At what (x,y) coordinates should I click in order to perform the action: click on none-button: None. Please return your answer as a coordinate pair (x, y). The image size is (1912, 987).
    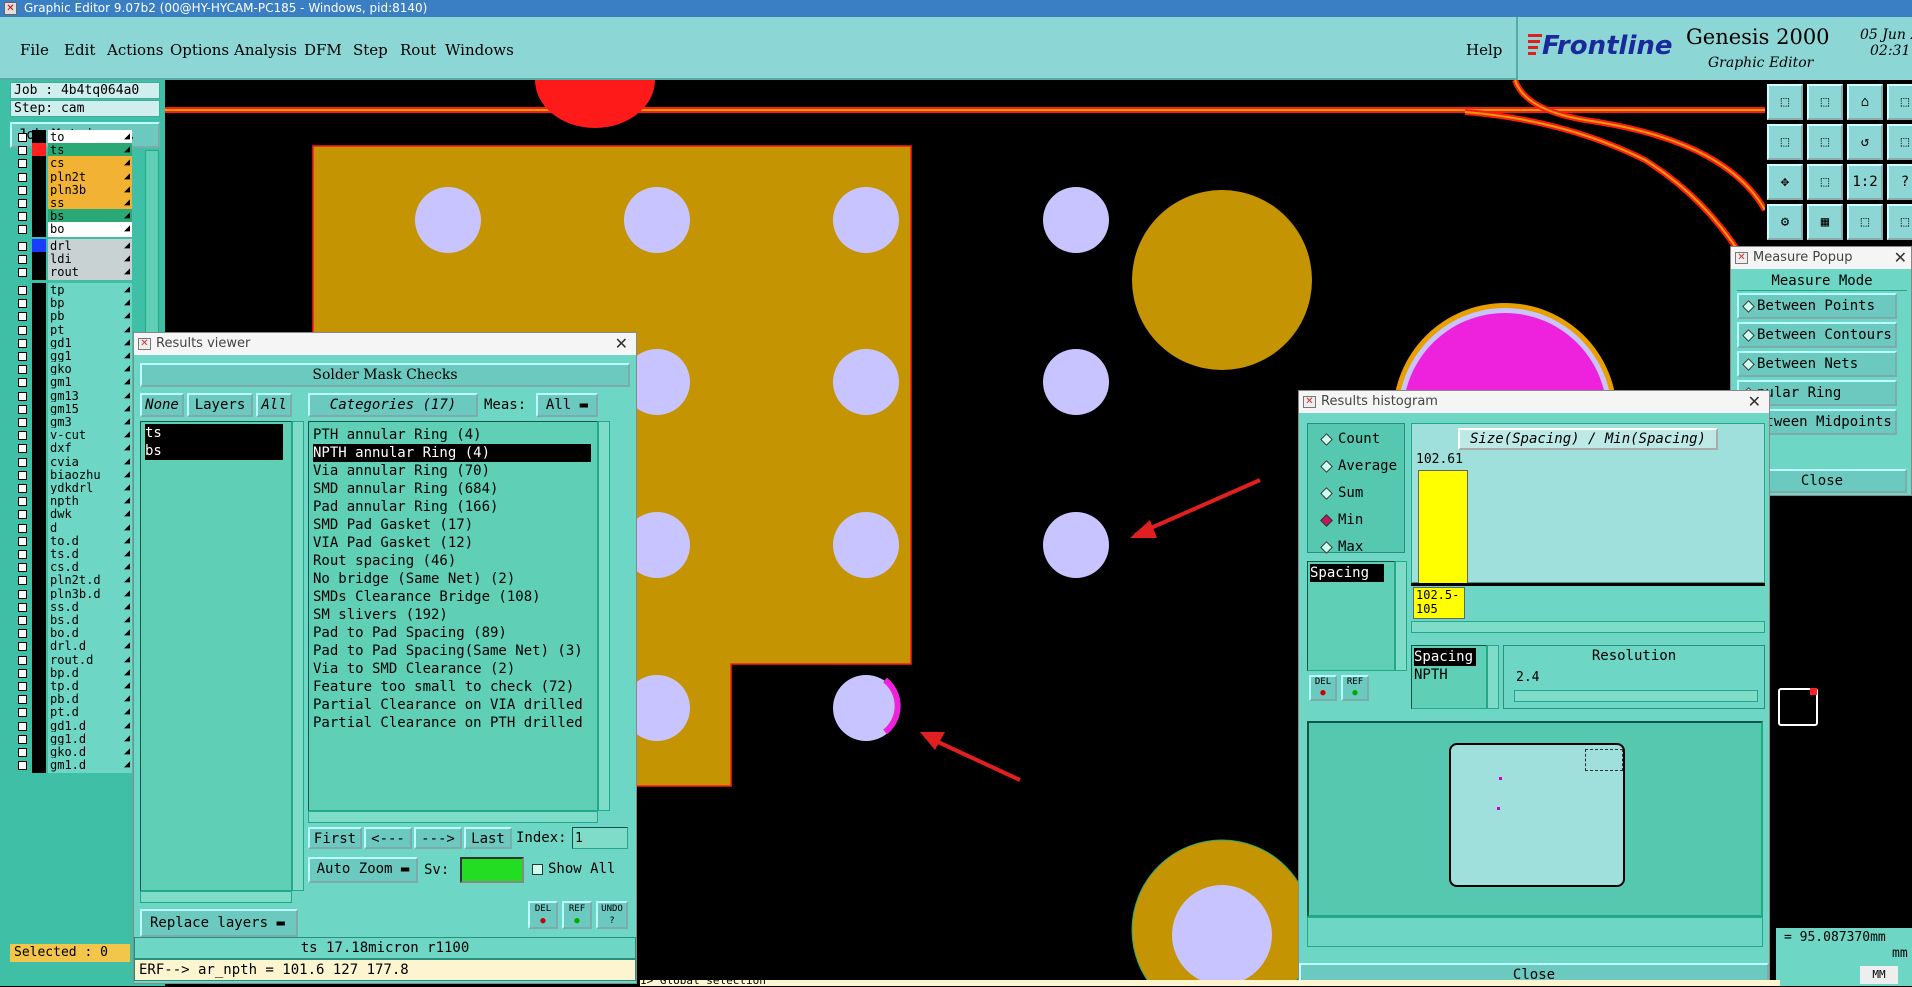
    Looking at the image, I should click on (162, 405).